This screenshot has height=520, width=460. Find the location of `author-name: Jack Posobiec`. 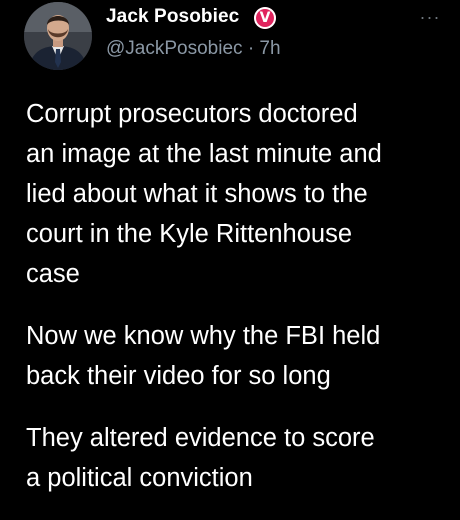

author-name: Jack Posobiec is located at coordinates (172, 17).